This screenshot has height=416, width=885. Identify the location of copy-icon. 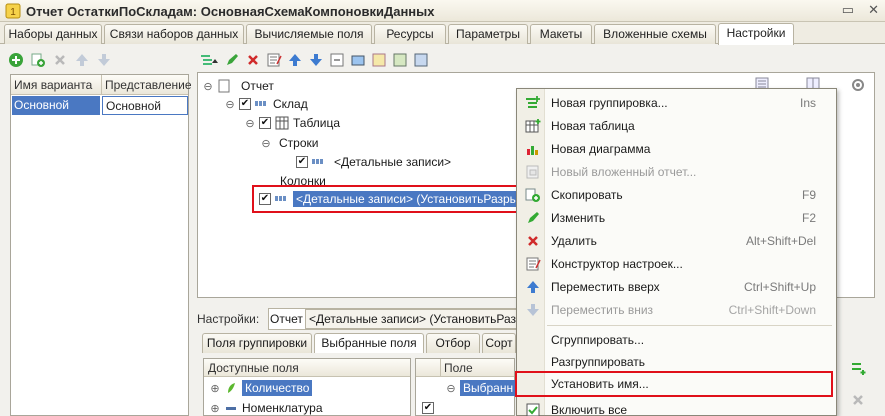
(38, 60).